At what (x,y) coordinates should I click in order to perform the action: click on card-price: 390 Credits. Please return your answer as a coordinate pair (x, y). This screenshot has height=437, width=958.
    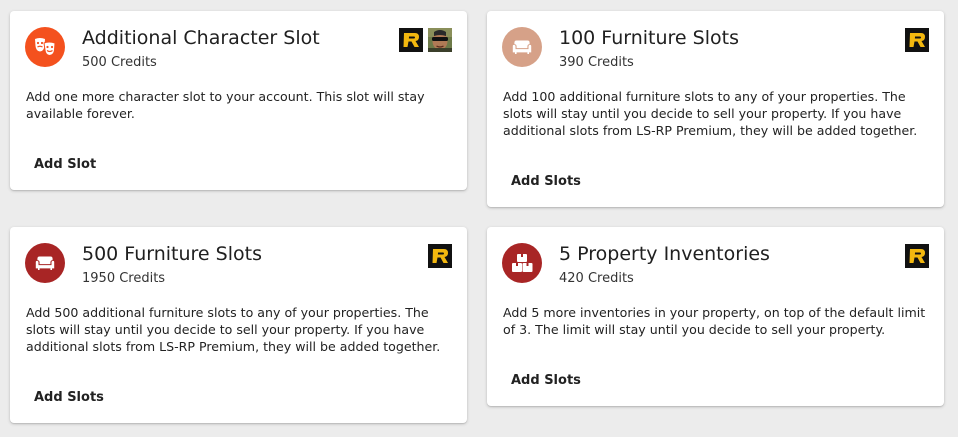
    Looking at the image, I should click on (596, 62).